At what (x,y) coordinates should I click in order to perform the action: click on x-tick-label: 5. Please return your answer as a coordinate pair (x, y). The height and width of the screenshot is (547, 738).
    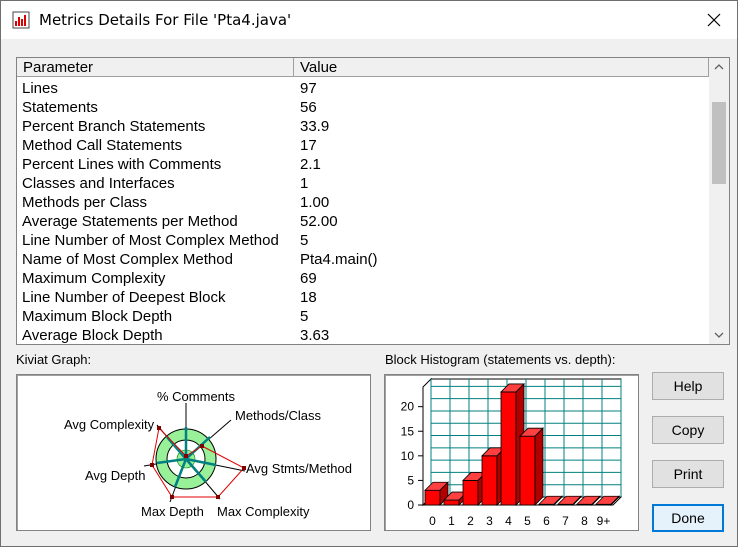
    Looking at the image, I should click on (527, 521).